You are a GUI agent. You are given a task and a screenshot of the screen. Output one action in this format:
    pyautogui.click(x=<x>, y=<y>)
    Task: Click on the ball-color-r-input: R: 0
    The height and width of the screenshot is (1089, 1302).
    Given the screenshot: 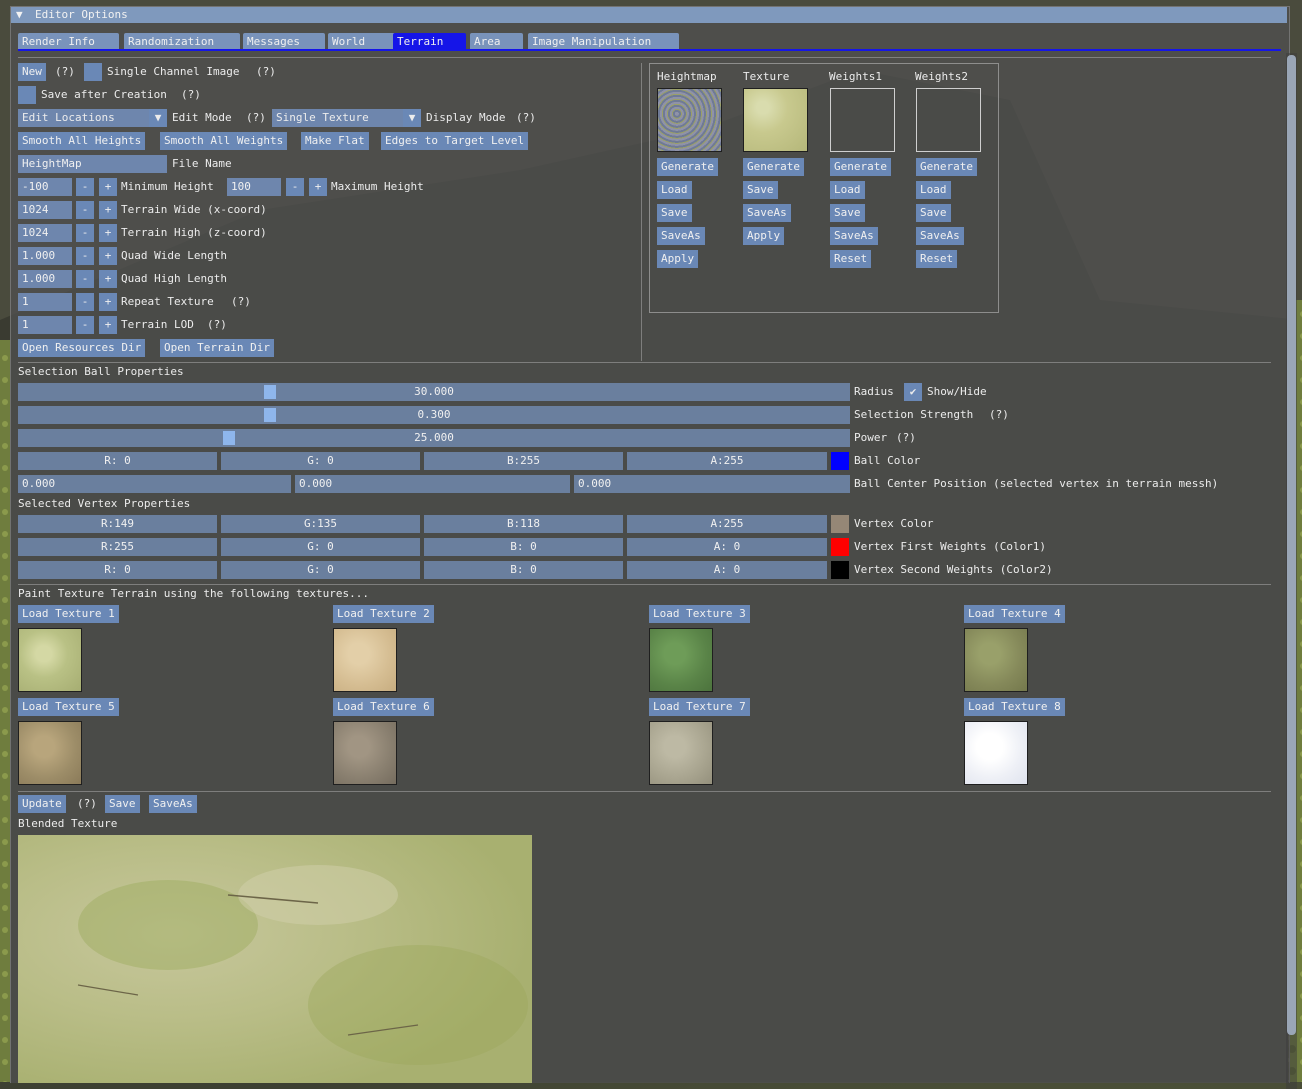 What is the action you would take?
    pyautogui.click(x=117, y=461)
    